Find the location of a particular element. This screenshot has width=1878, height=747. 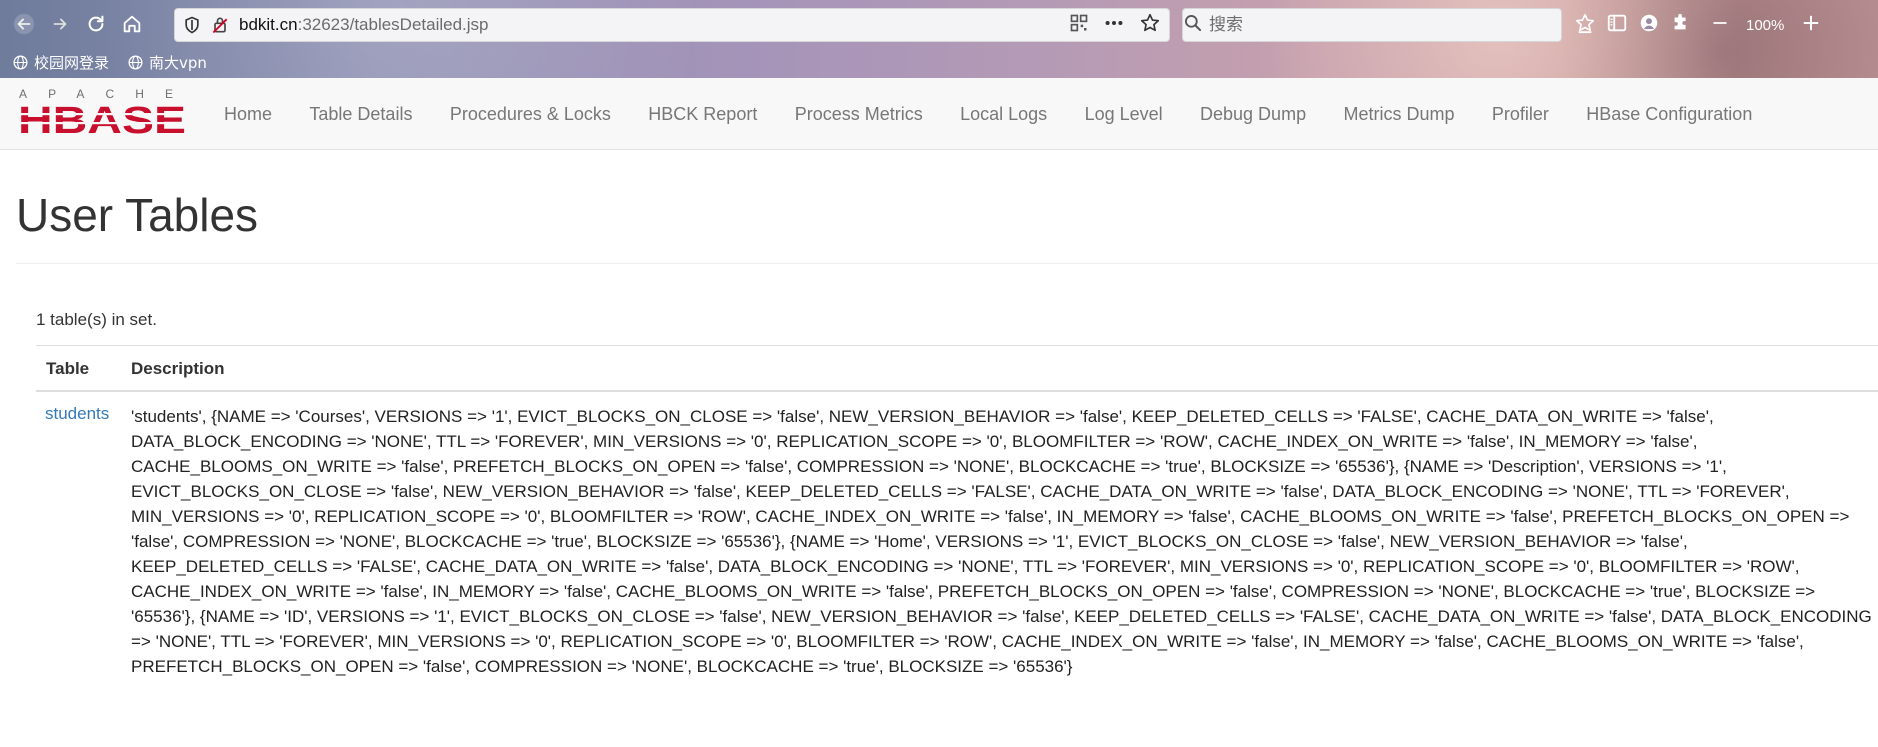

url-text: bdkit.cn:32623/tablesDetailed.jsp is located at coordinates (364, 25).